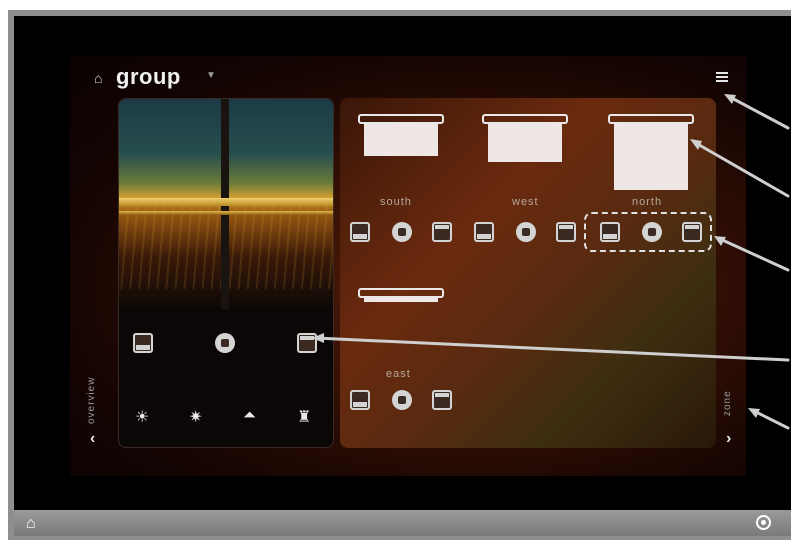  What do you see at coordinates (484, 232) in the screenshot?
I see `west-open-button` at bounding box center [484, 232].